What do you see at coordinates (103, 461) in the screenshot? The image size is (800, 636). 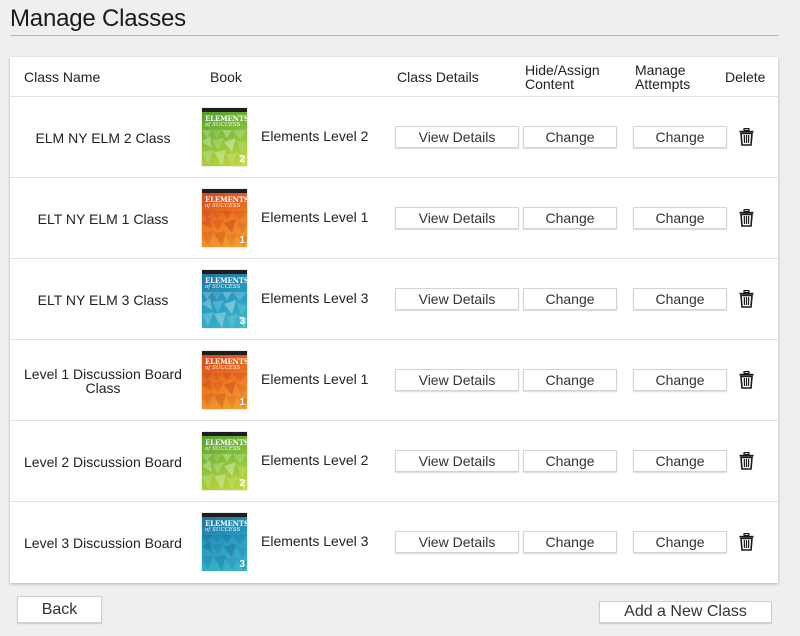 I see `class-name-cell: Level 2 Discussion Board` at bounding box center [103, 461].